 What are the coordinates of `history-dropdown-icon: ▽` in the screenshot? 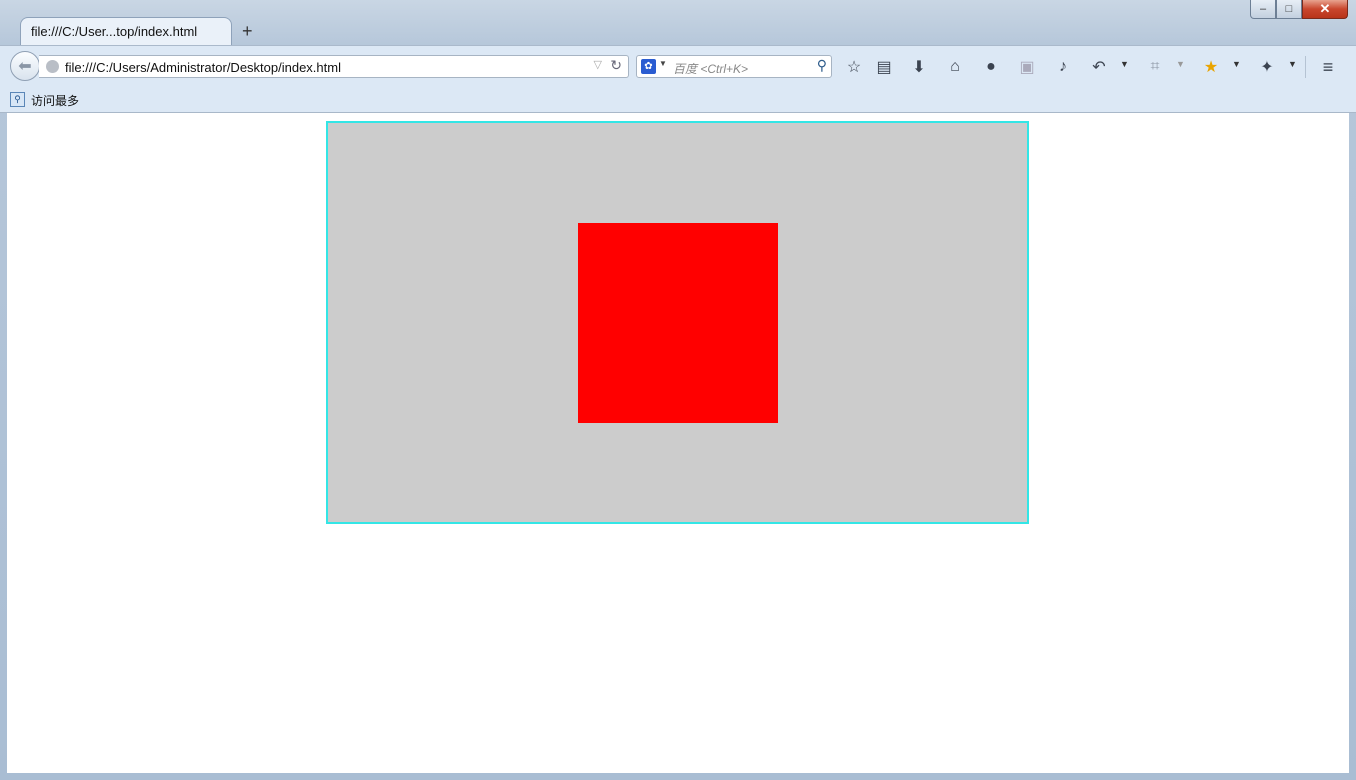 It's located at (598, 64).